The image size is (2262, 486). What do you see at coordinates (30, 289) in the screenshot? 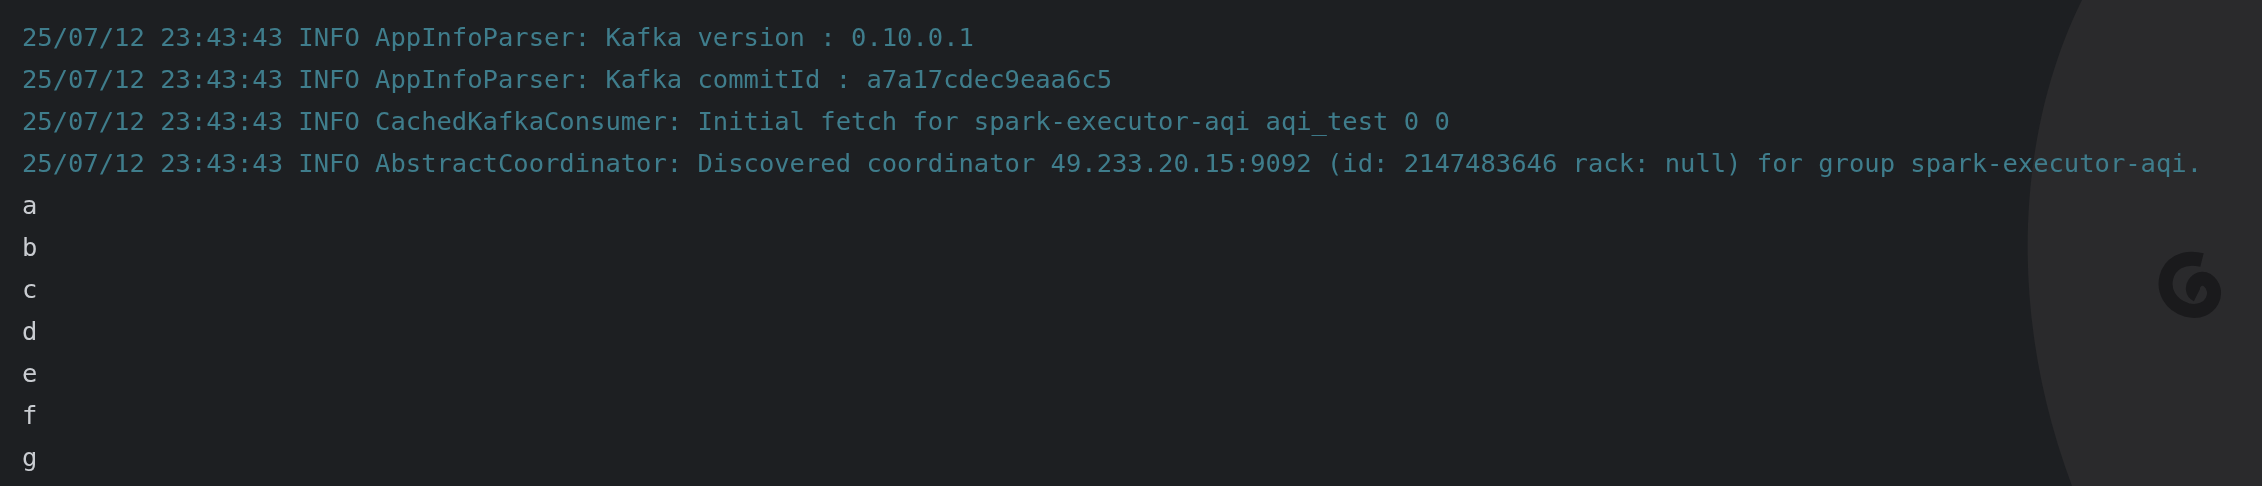
I see `typed-line: c` at bounding box center [30, 289].